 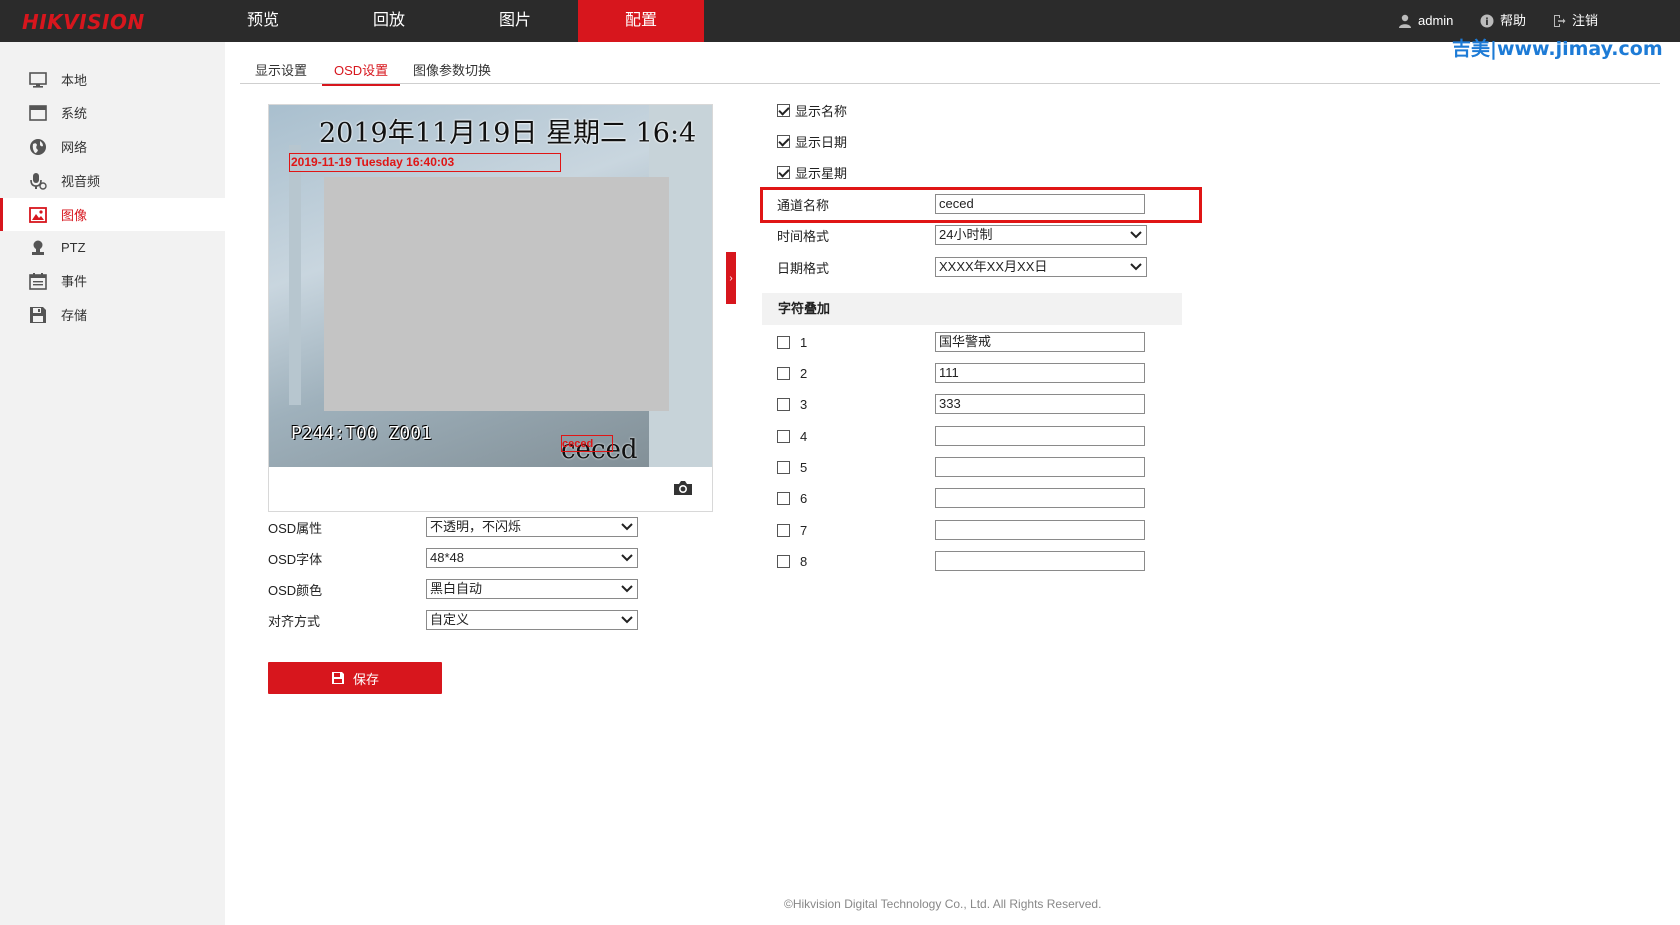 What do you see at coordinates (804, 373) in the screenshot?
I see `overlay-number: 2` at bounding box center [804, 373].